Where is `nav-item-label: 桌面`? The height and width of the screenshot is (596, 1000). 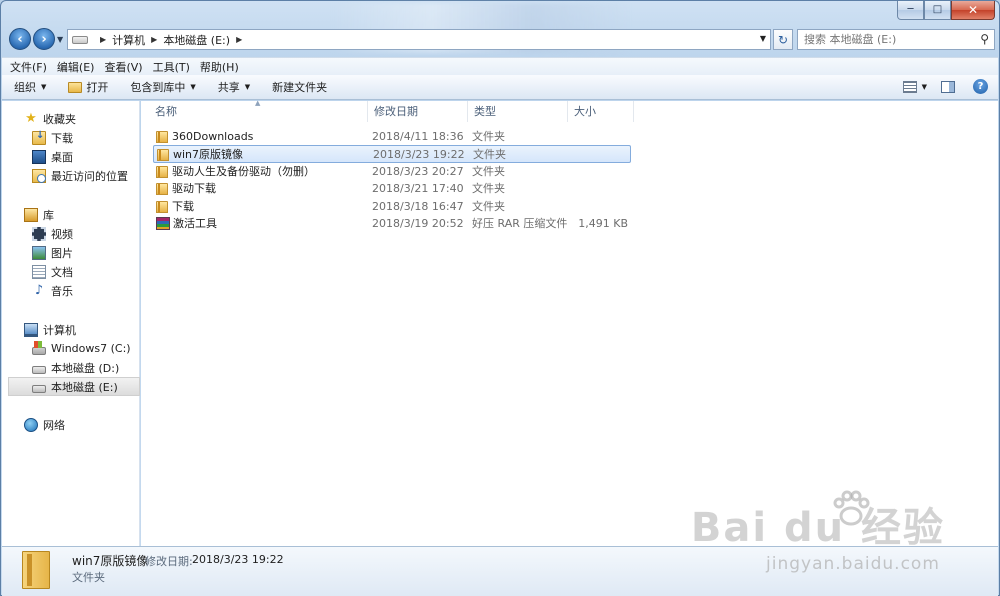 nav-item-label: 桌面 is located at coordinates (62, 157).